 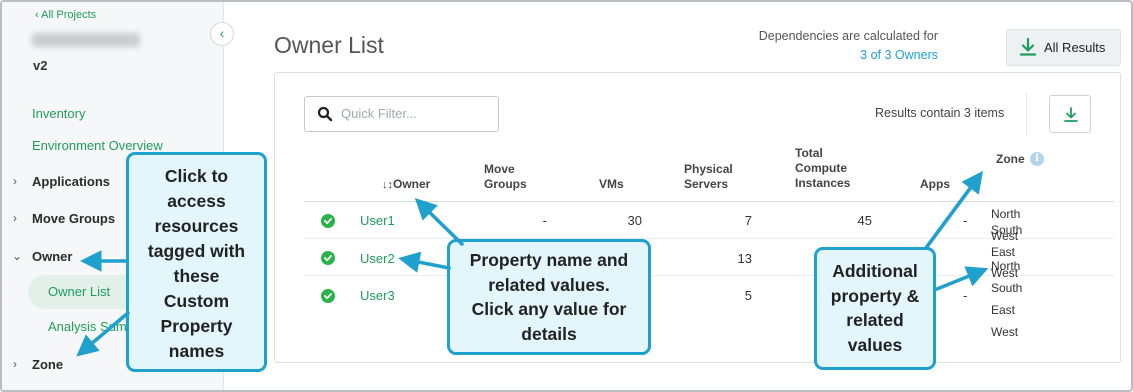 I want to click on cell-physical-servers: 7, so click(x=732, y=220).